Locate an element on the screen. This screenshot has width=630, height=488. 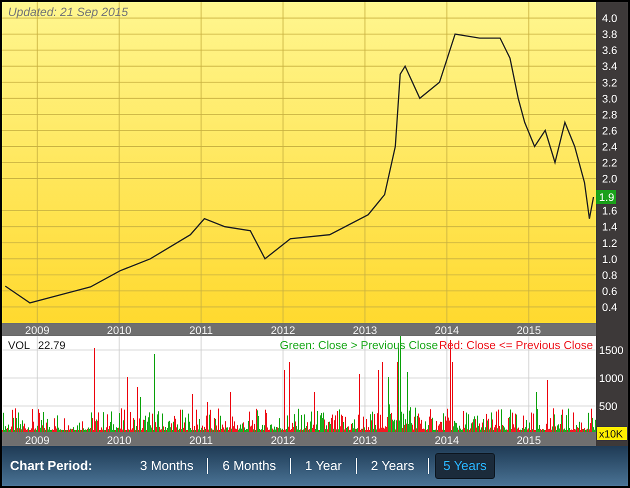
y-tick-label: 3.2 is located at coordinates (610, 83).